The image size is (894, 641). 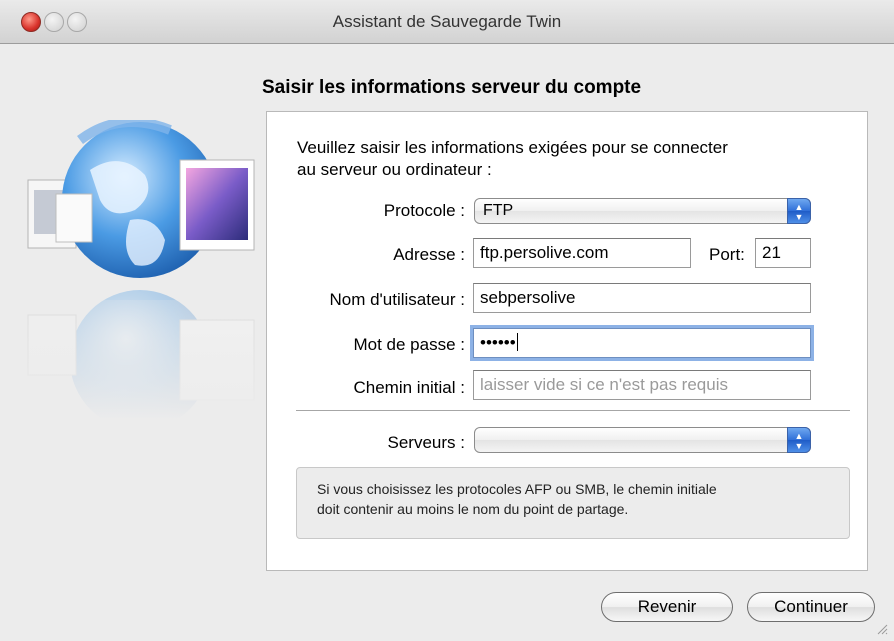 I want to click on port-label: Port:, so click(x=727, y=254).